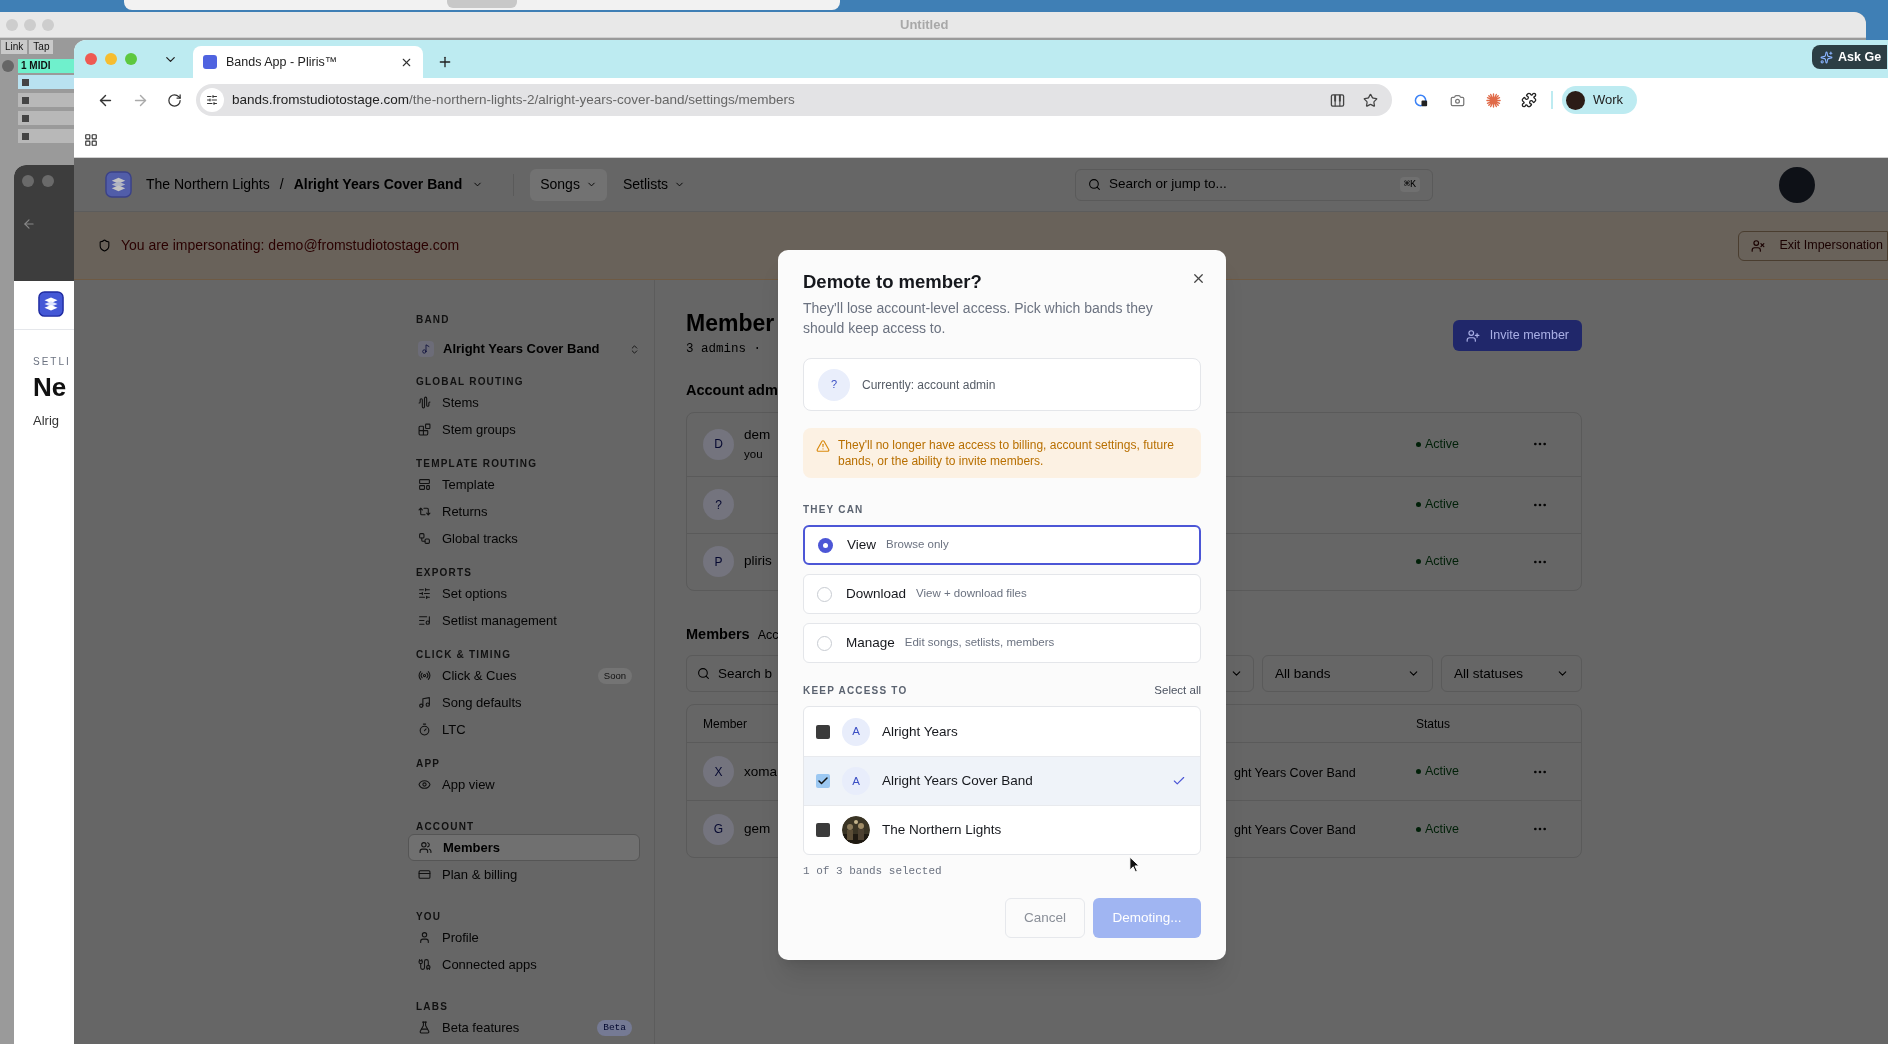  I want to click on sidebar-item: LTC, so click(524, 729).